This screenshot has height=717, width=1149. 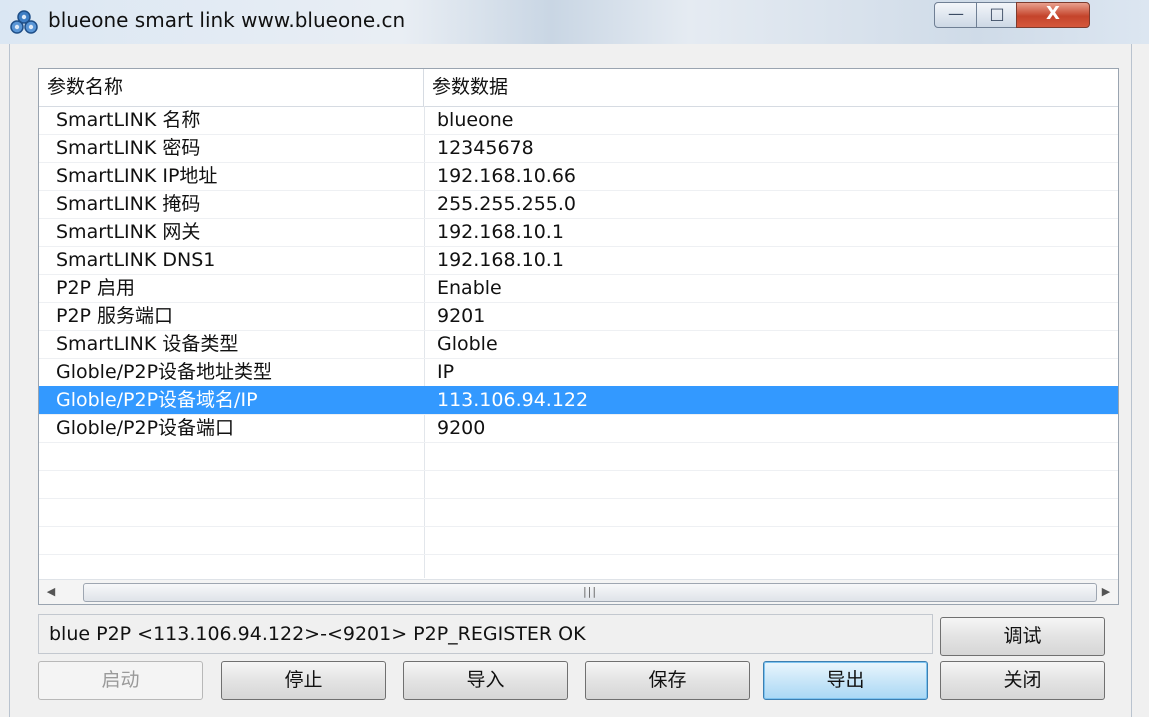 I want to click on table-row: SmartLINK IP地址 192.168.10.66, so click(x=578, y=176).